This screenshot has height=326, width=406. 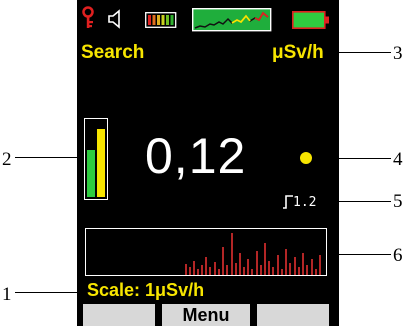 I want to click on dose-history-graph, so click(x=206, y=252).